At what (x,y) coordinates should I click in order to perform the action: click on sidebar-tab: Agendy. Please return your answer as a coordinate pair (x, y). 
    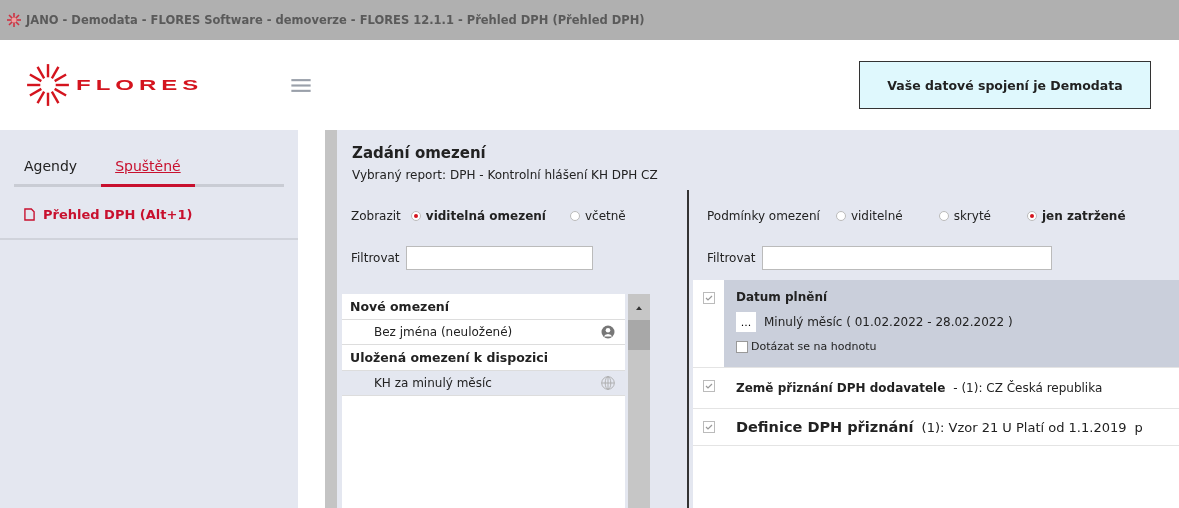
    Looking at the image, I should click on (54, 169).